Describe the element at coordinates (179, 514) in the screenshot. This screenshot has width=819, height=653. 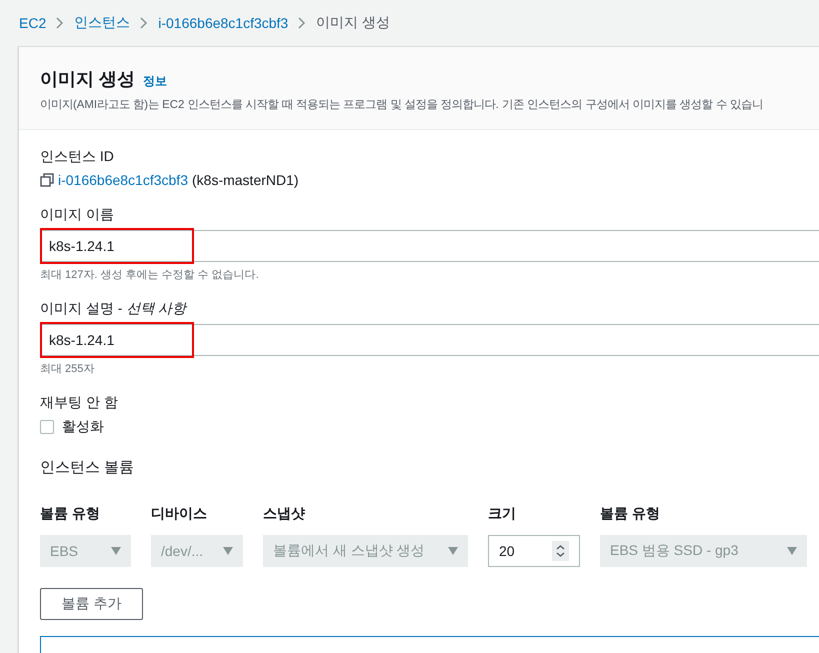
I see `column-header: 디바이스` at that location.